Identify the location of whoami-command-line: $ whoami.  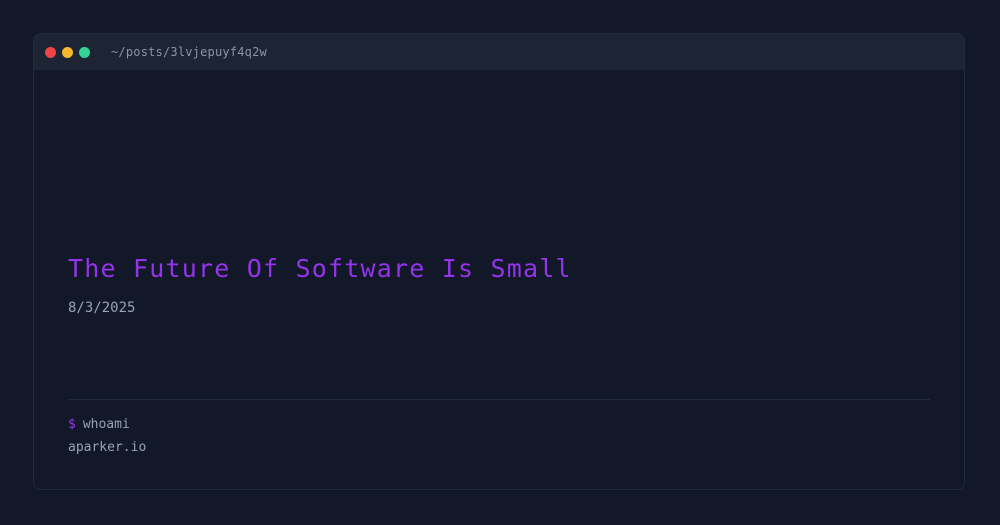
(99, 424).